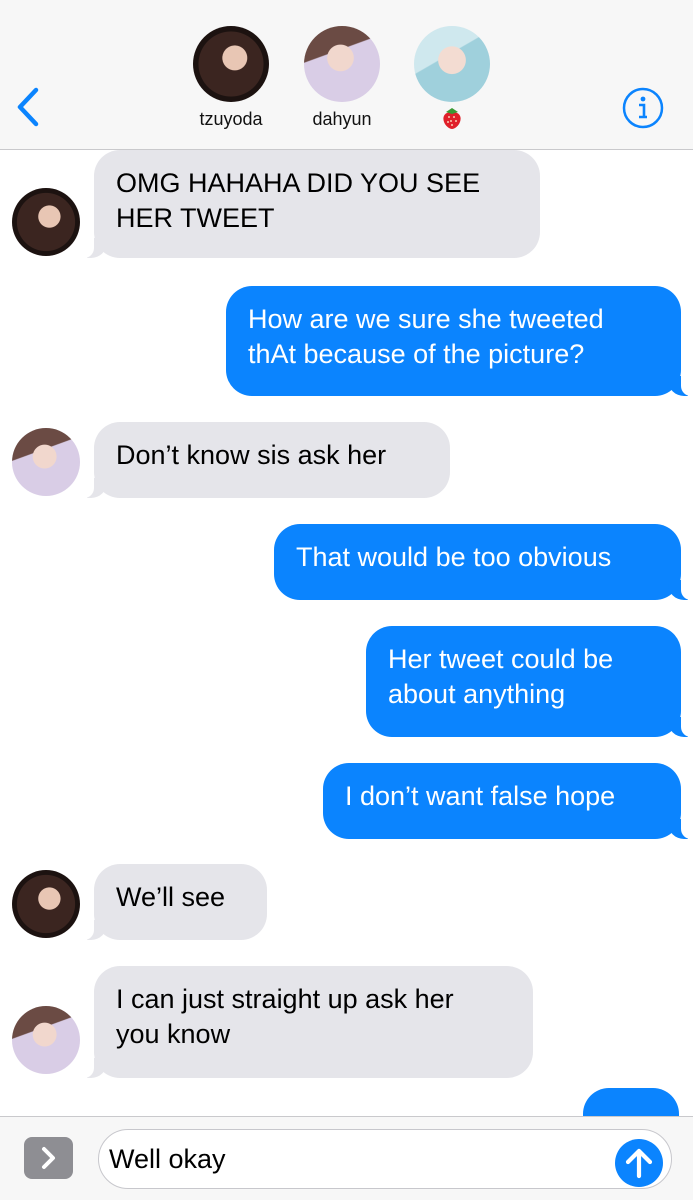 This screenshot has height=1200, width=693. Describe the element at coordinates (173, 902) in the screenshot. I see `message-bubble-incoming: We’ll see` at that location.